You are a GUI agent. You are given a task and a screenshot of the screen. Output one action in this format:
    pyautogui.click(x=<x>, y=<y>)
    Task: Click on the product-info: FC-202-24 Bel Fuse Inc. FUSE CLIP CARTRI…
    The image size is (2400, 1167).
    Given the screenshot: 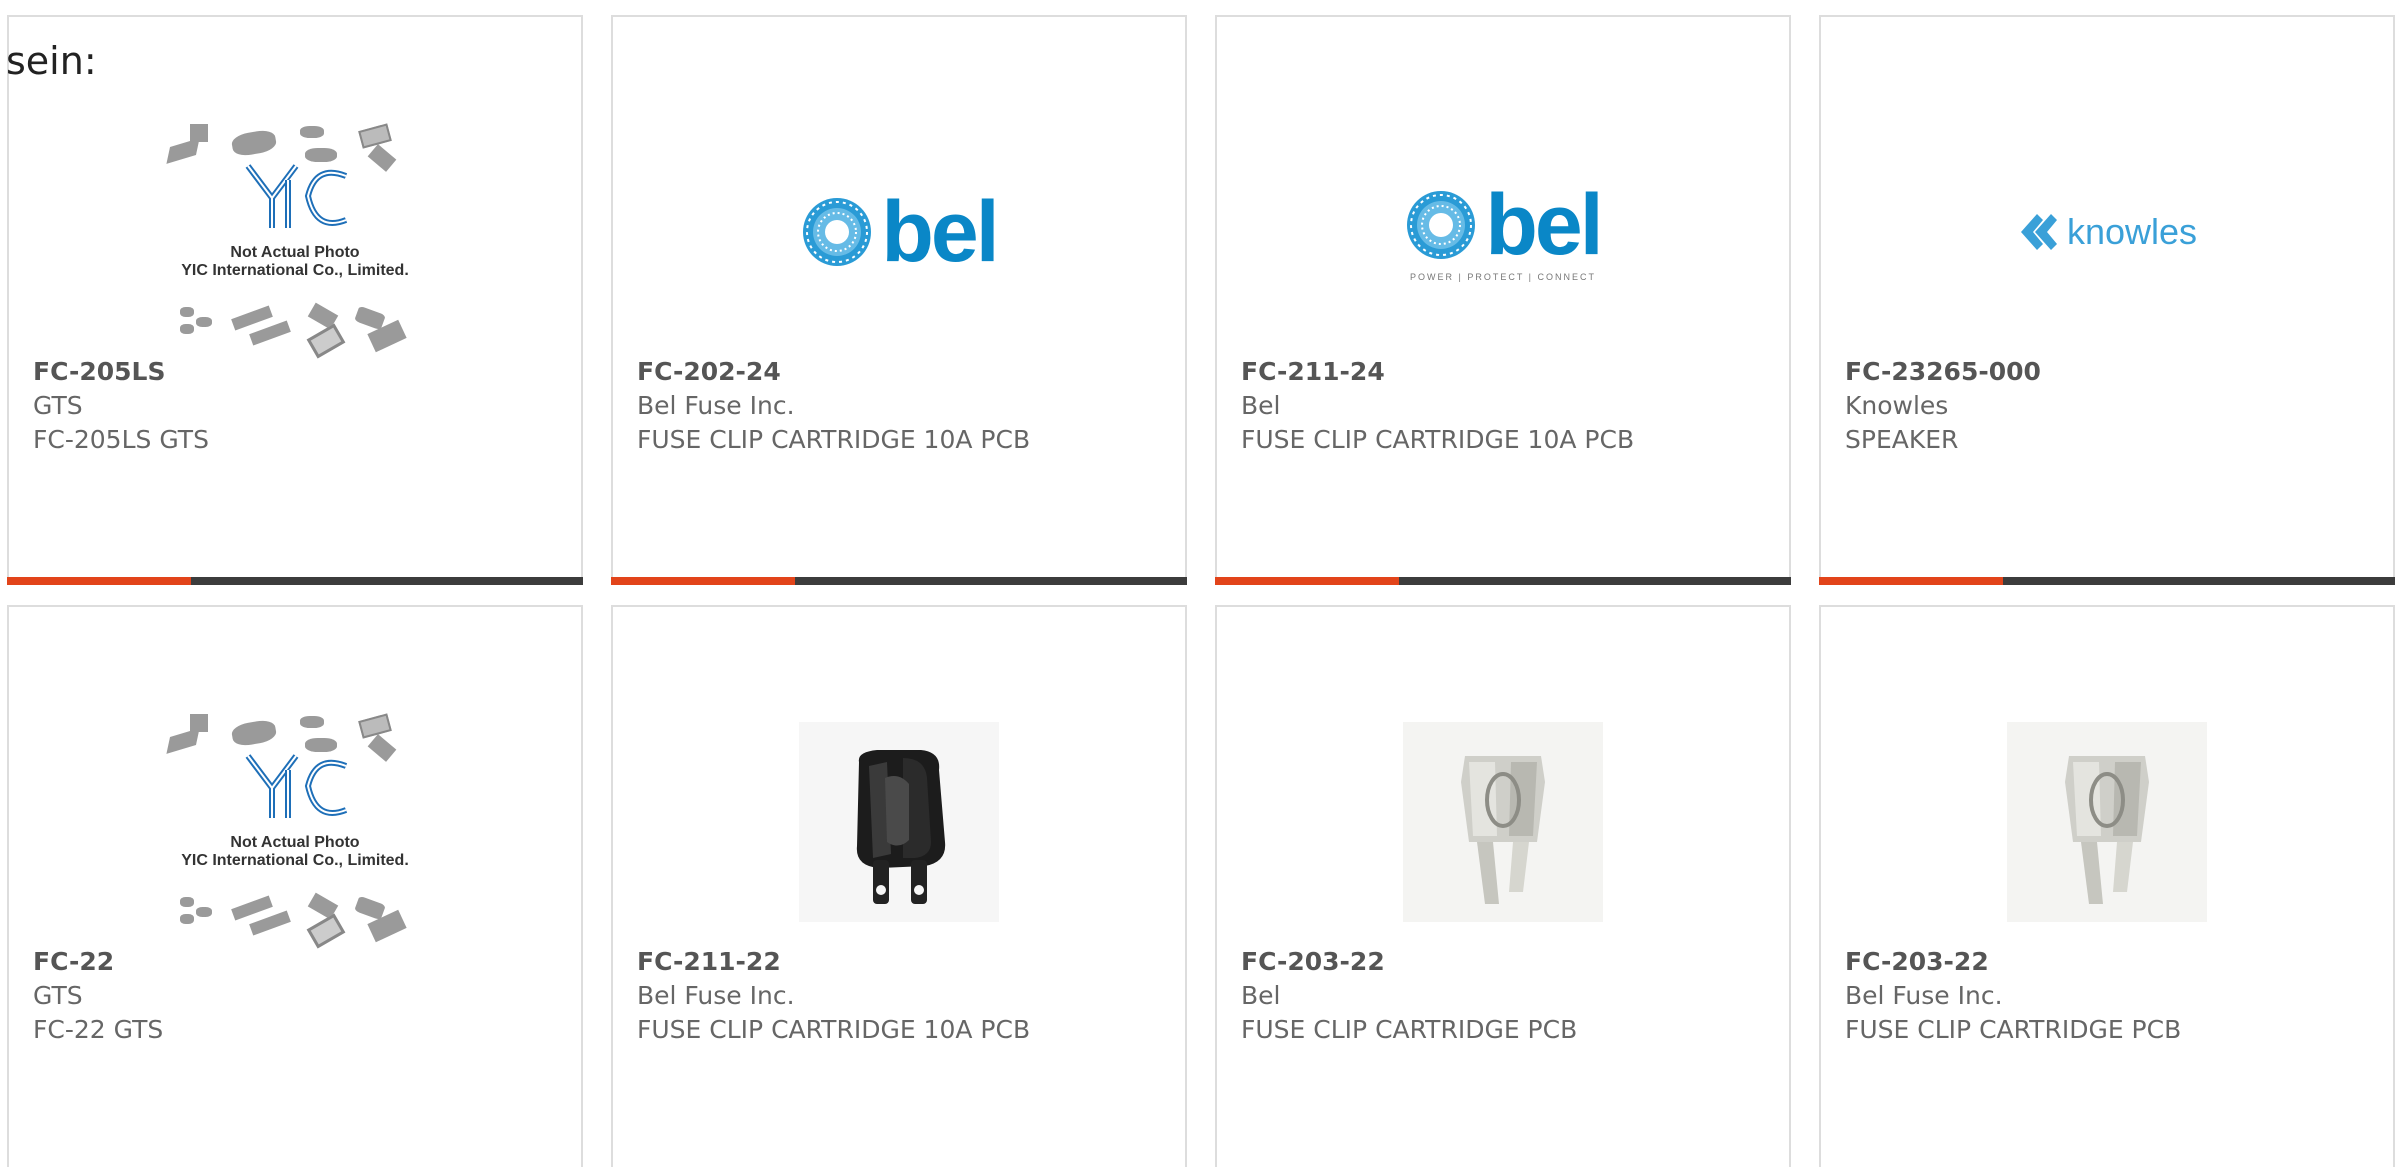 What is the action you would take?
    pyautogui.click(x=901, y=406)
    